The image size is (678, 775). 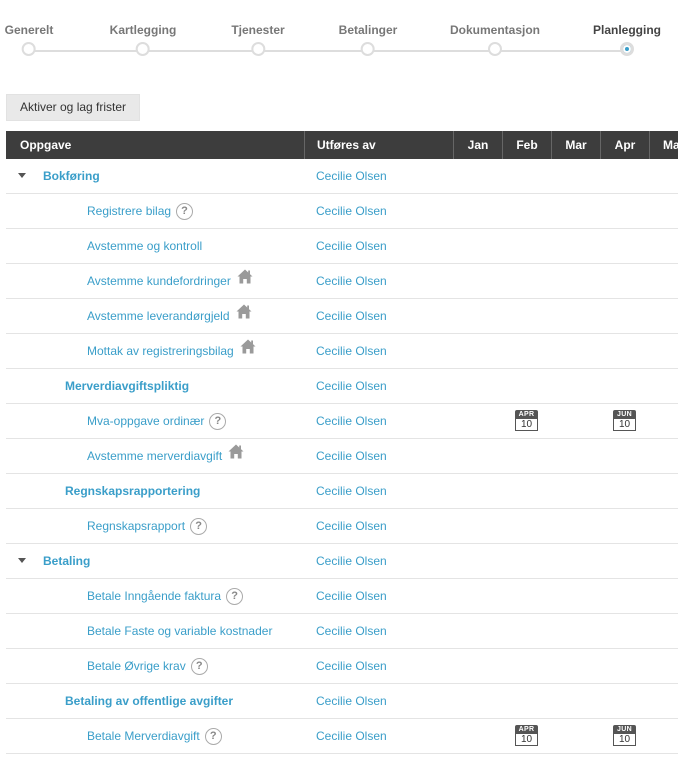 I want to click on header-task: Oppgave, so click(x=155, y=145).